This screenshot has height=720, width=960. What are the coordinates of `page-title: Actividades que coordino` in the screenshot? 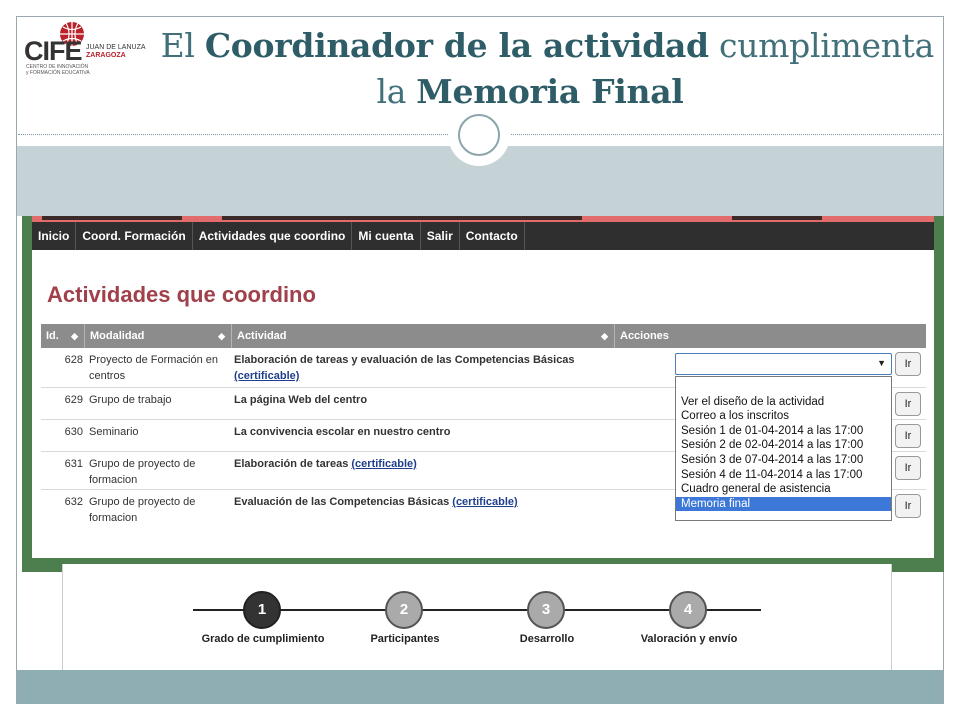 It's located at (181, 294).